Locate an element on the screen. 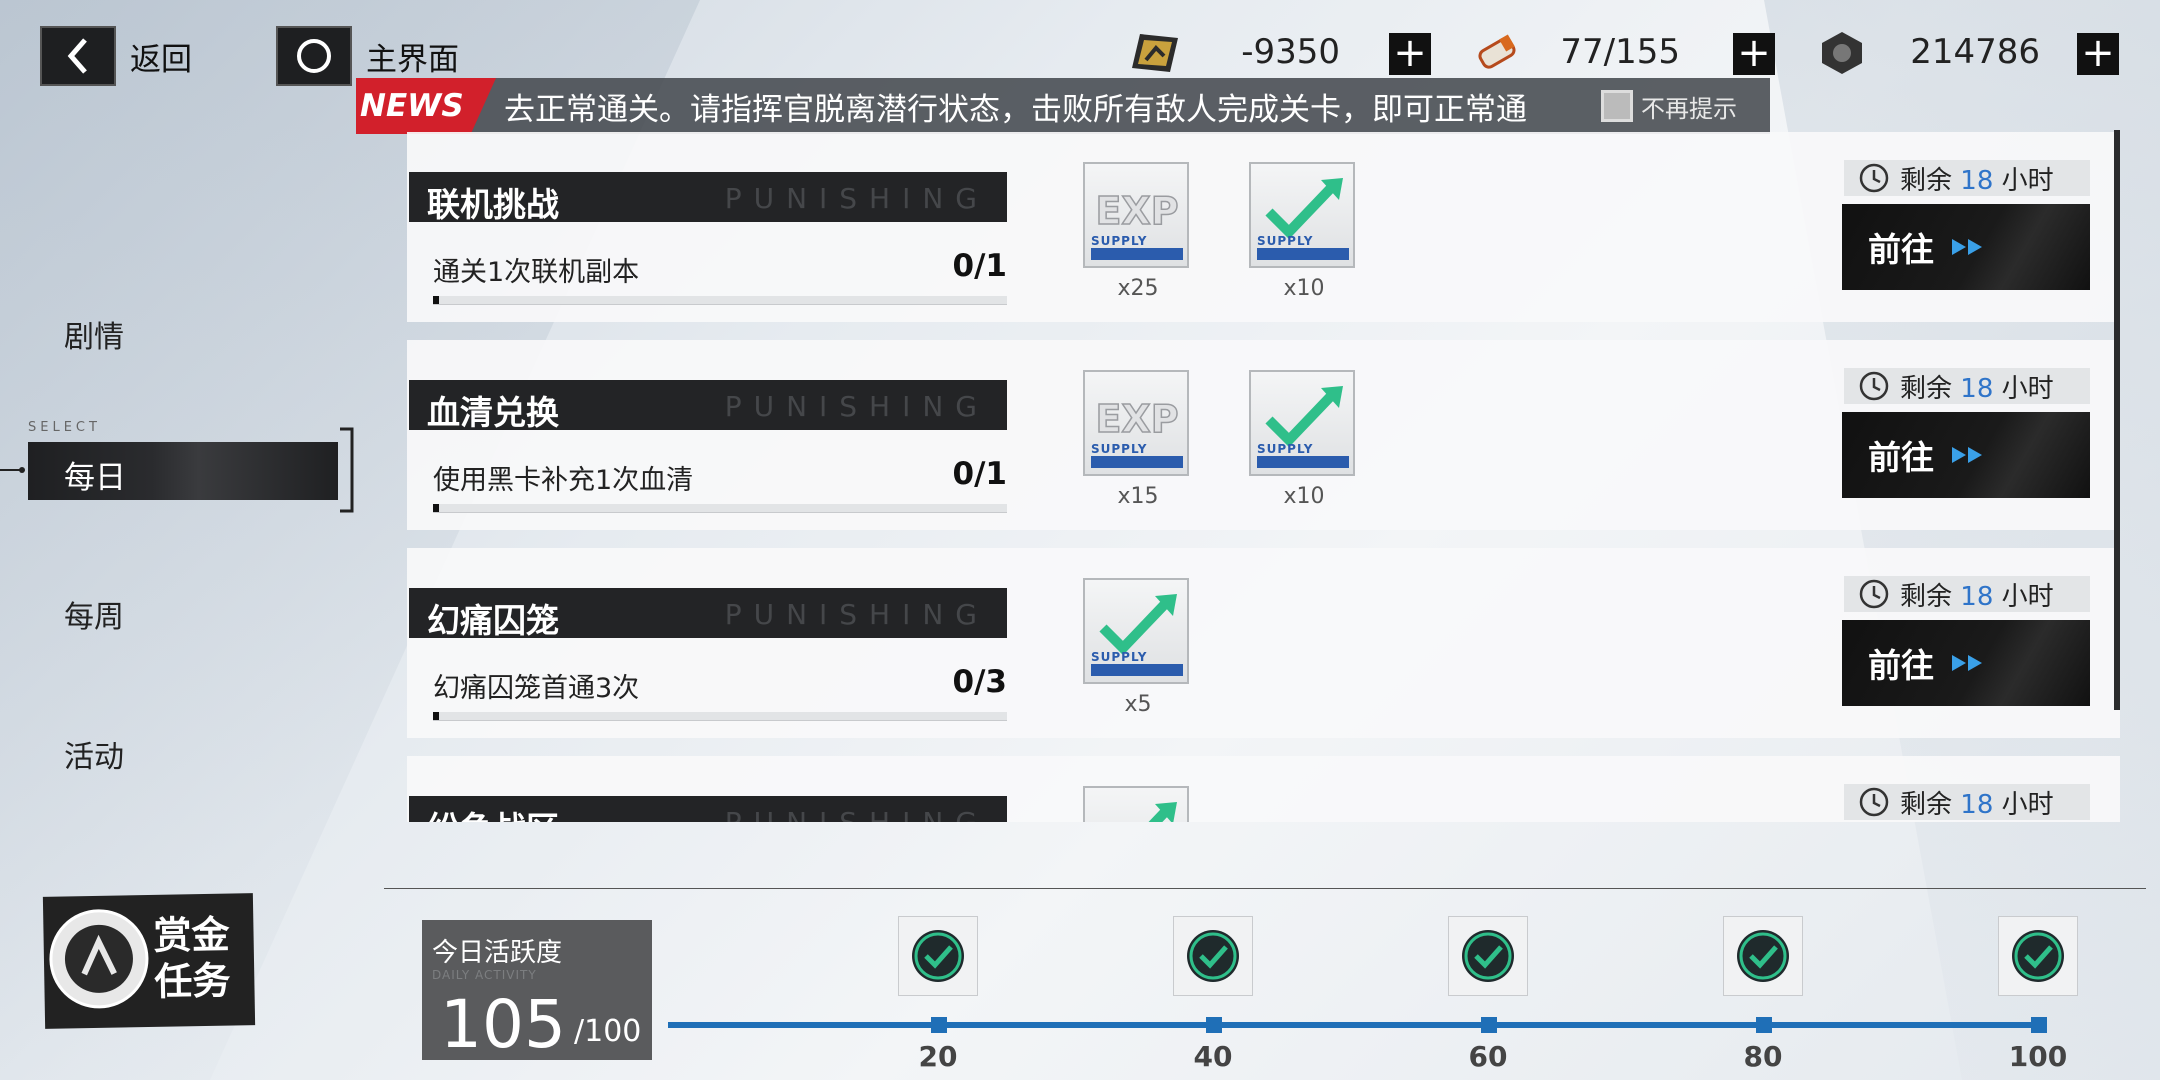 The height and width of the screenshot is (1080, 2160). task-card: 纷争战区 PUNISHING 剩余 18 小时 is located at coordinates (1263, 789).